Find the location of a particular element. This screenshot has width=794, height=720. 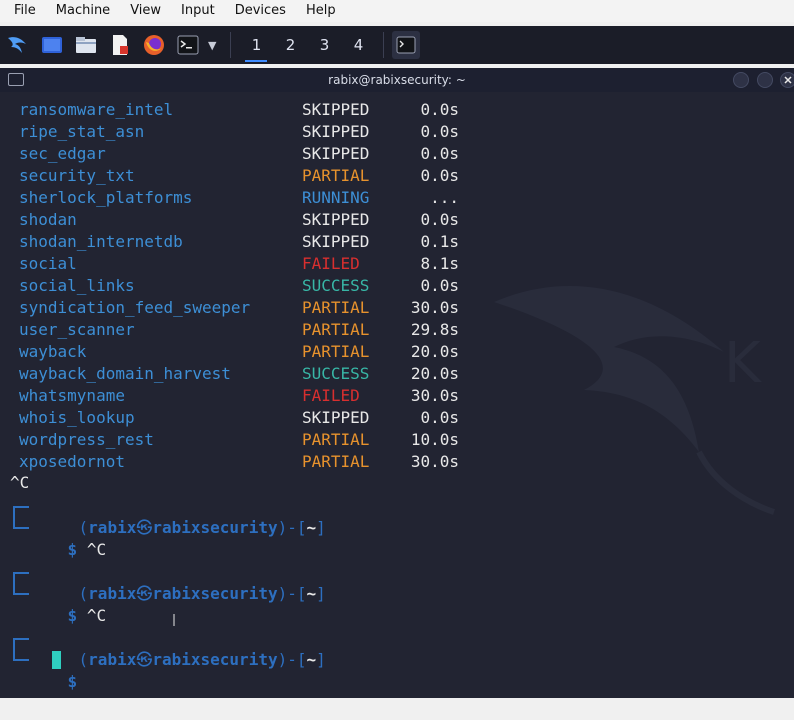

menu-help: Help is located at coordinates (321, 11).